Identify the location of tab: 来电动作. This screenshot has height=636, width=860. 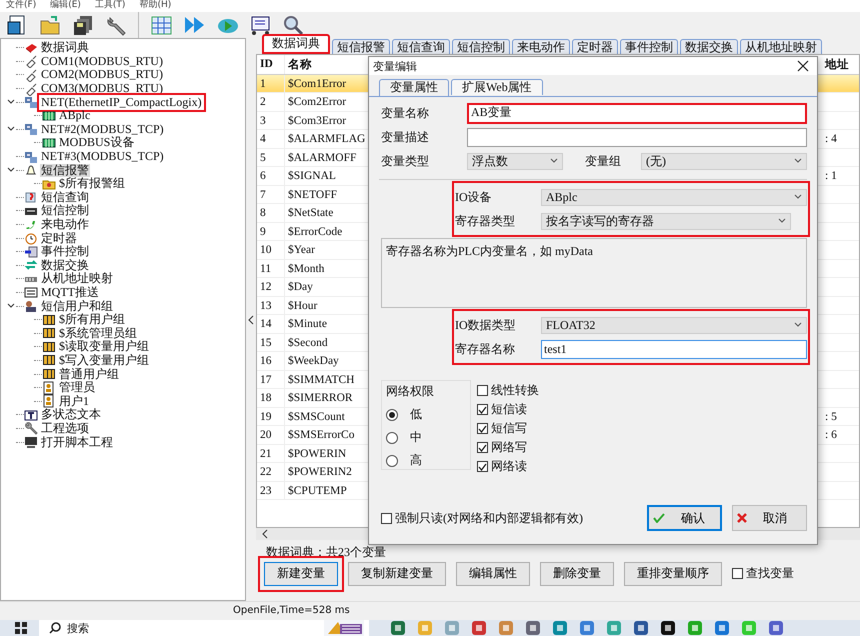
(541, 46).